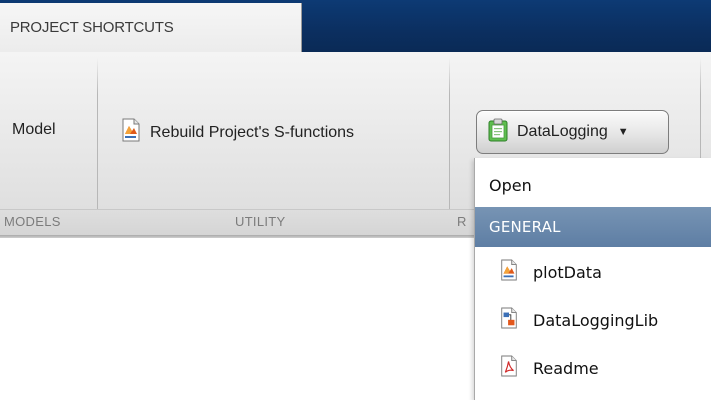 This screenshot has width=711, height=400. Describe the element at coordinates (498, 132) in the screenshot. I see `clipboard-icon` at that location.